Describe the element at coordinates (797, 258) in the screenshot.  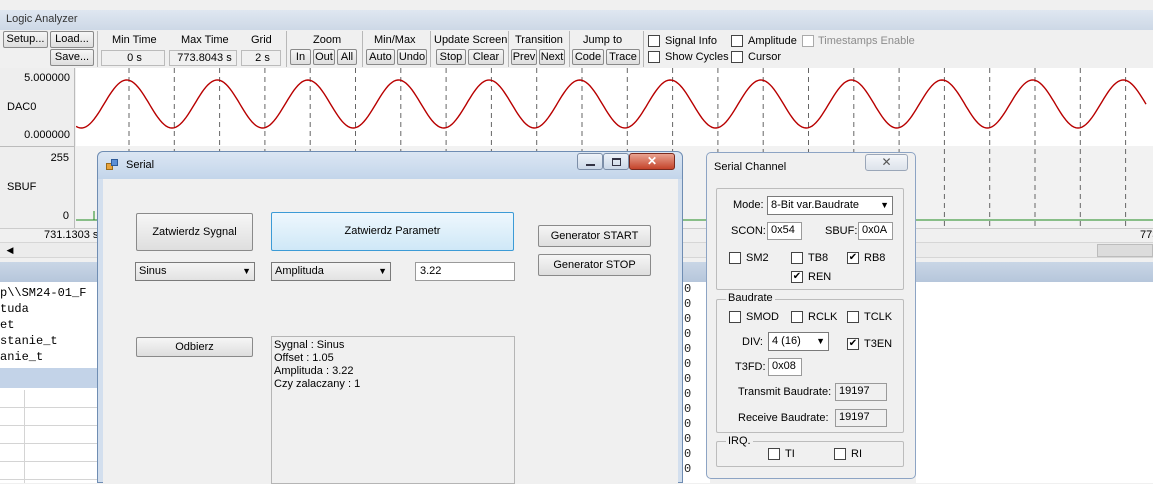
I see `tb8-checkbox` at that location.